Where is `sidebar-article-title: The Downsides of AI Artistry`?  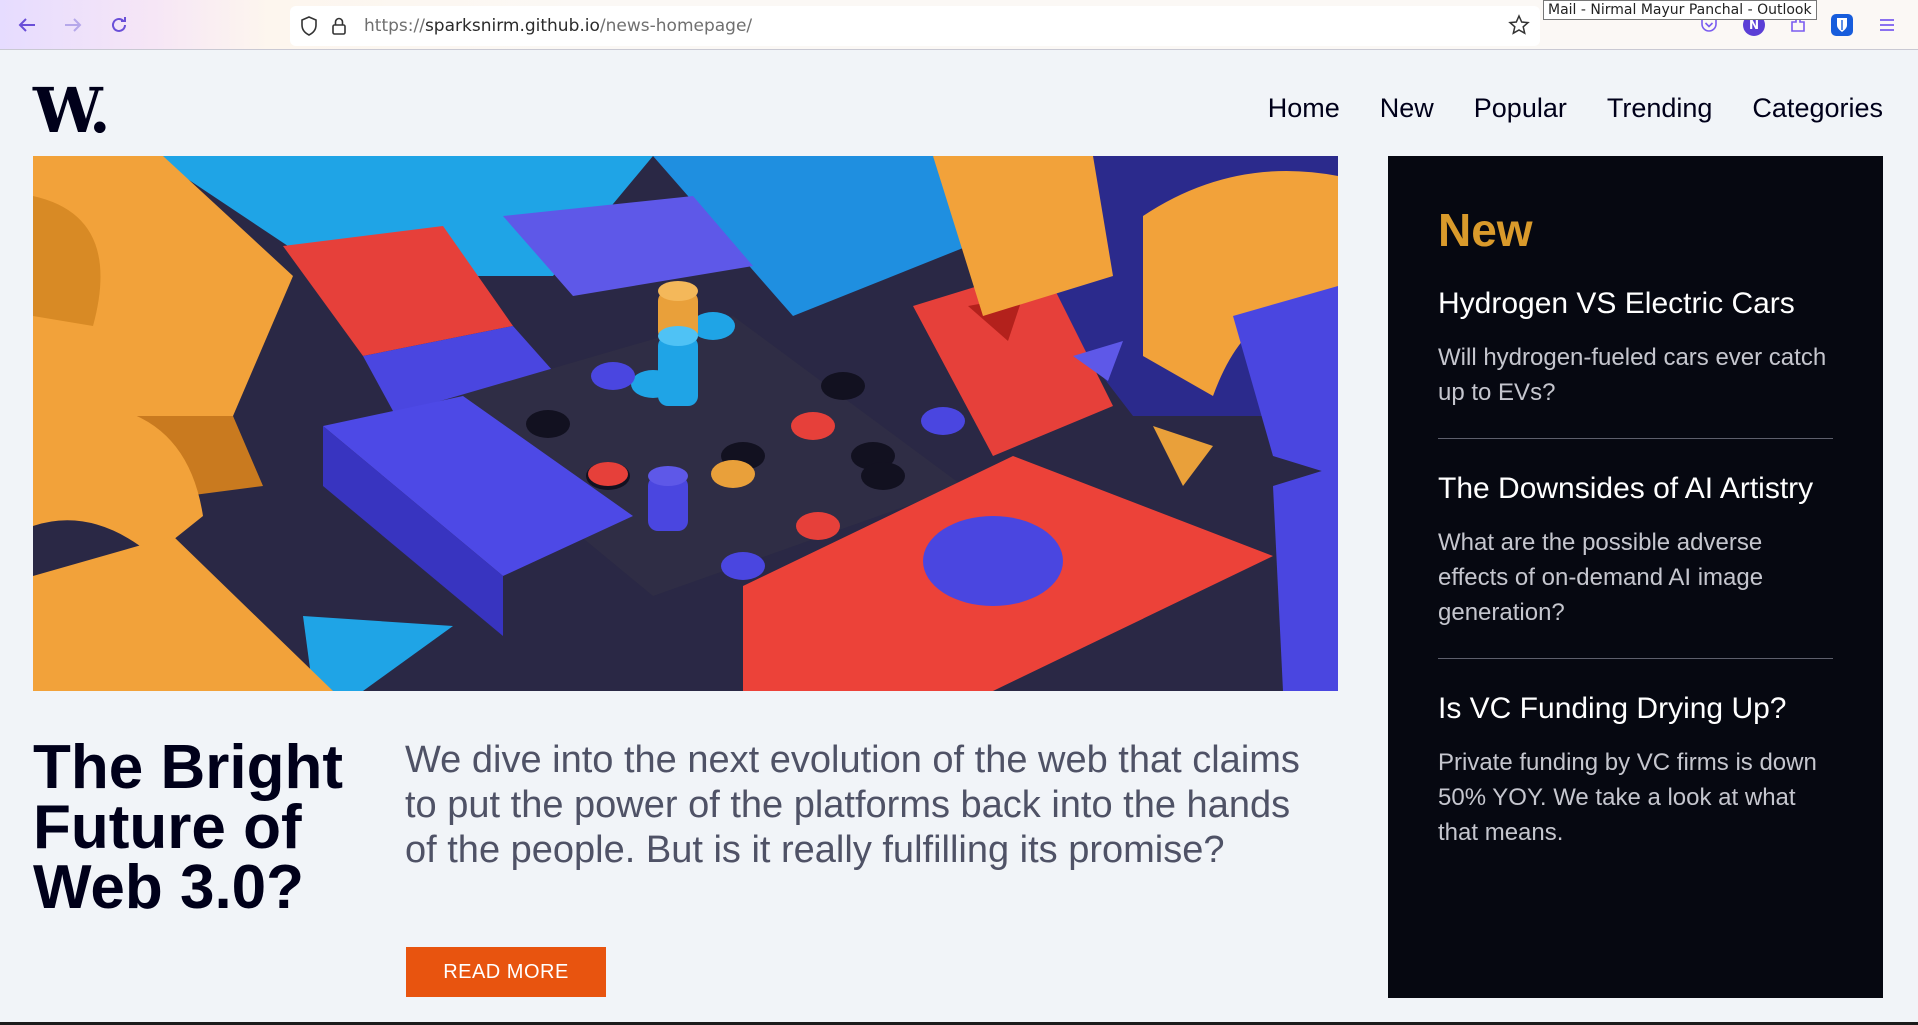 sidebar-article-title: The Downsides of AI Artistry is located at coordinates (1635, 489).